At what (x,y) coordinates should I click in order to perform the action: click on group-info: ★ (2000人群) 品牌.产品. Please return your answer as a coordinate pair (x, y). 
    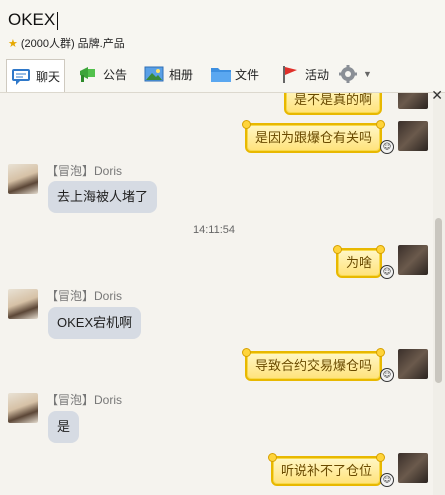
    Looking at the image, I should click on (66, 43).